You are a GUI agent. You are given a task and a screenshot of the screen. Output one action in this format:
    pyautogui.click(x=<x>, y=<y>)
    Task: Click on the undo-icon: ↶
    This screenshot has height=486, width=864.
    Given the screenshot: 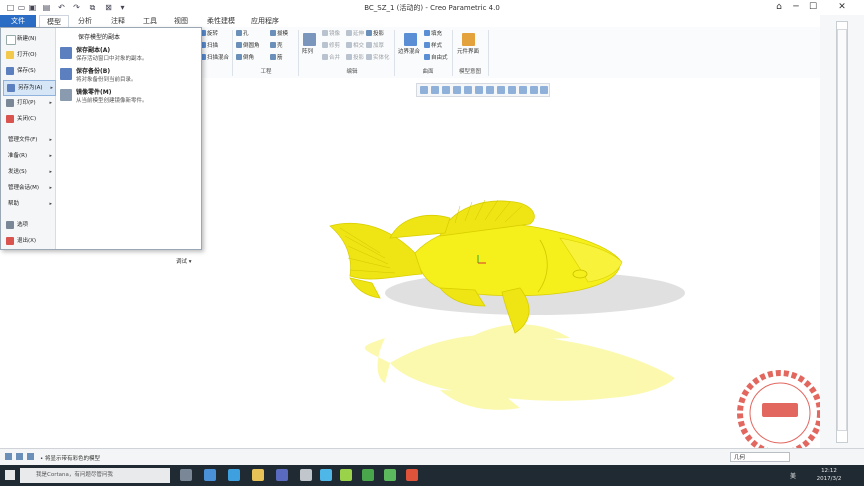 What is the action you would take?
    pyautogui.click(x=61, y=7)
    